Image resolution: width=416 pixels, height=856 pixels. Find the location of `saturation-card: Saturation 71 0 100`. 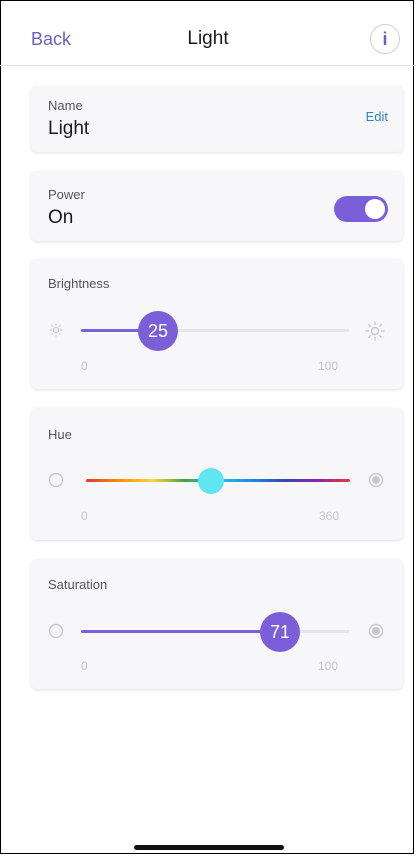

saturation-card: Saturation 71 0 100 is located at coordinates (217, 624).